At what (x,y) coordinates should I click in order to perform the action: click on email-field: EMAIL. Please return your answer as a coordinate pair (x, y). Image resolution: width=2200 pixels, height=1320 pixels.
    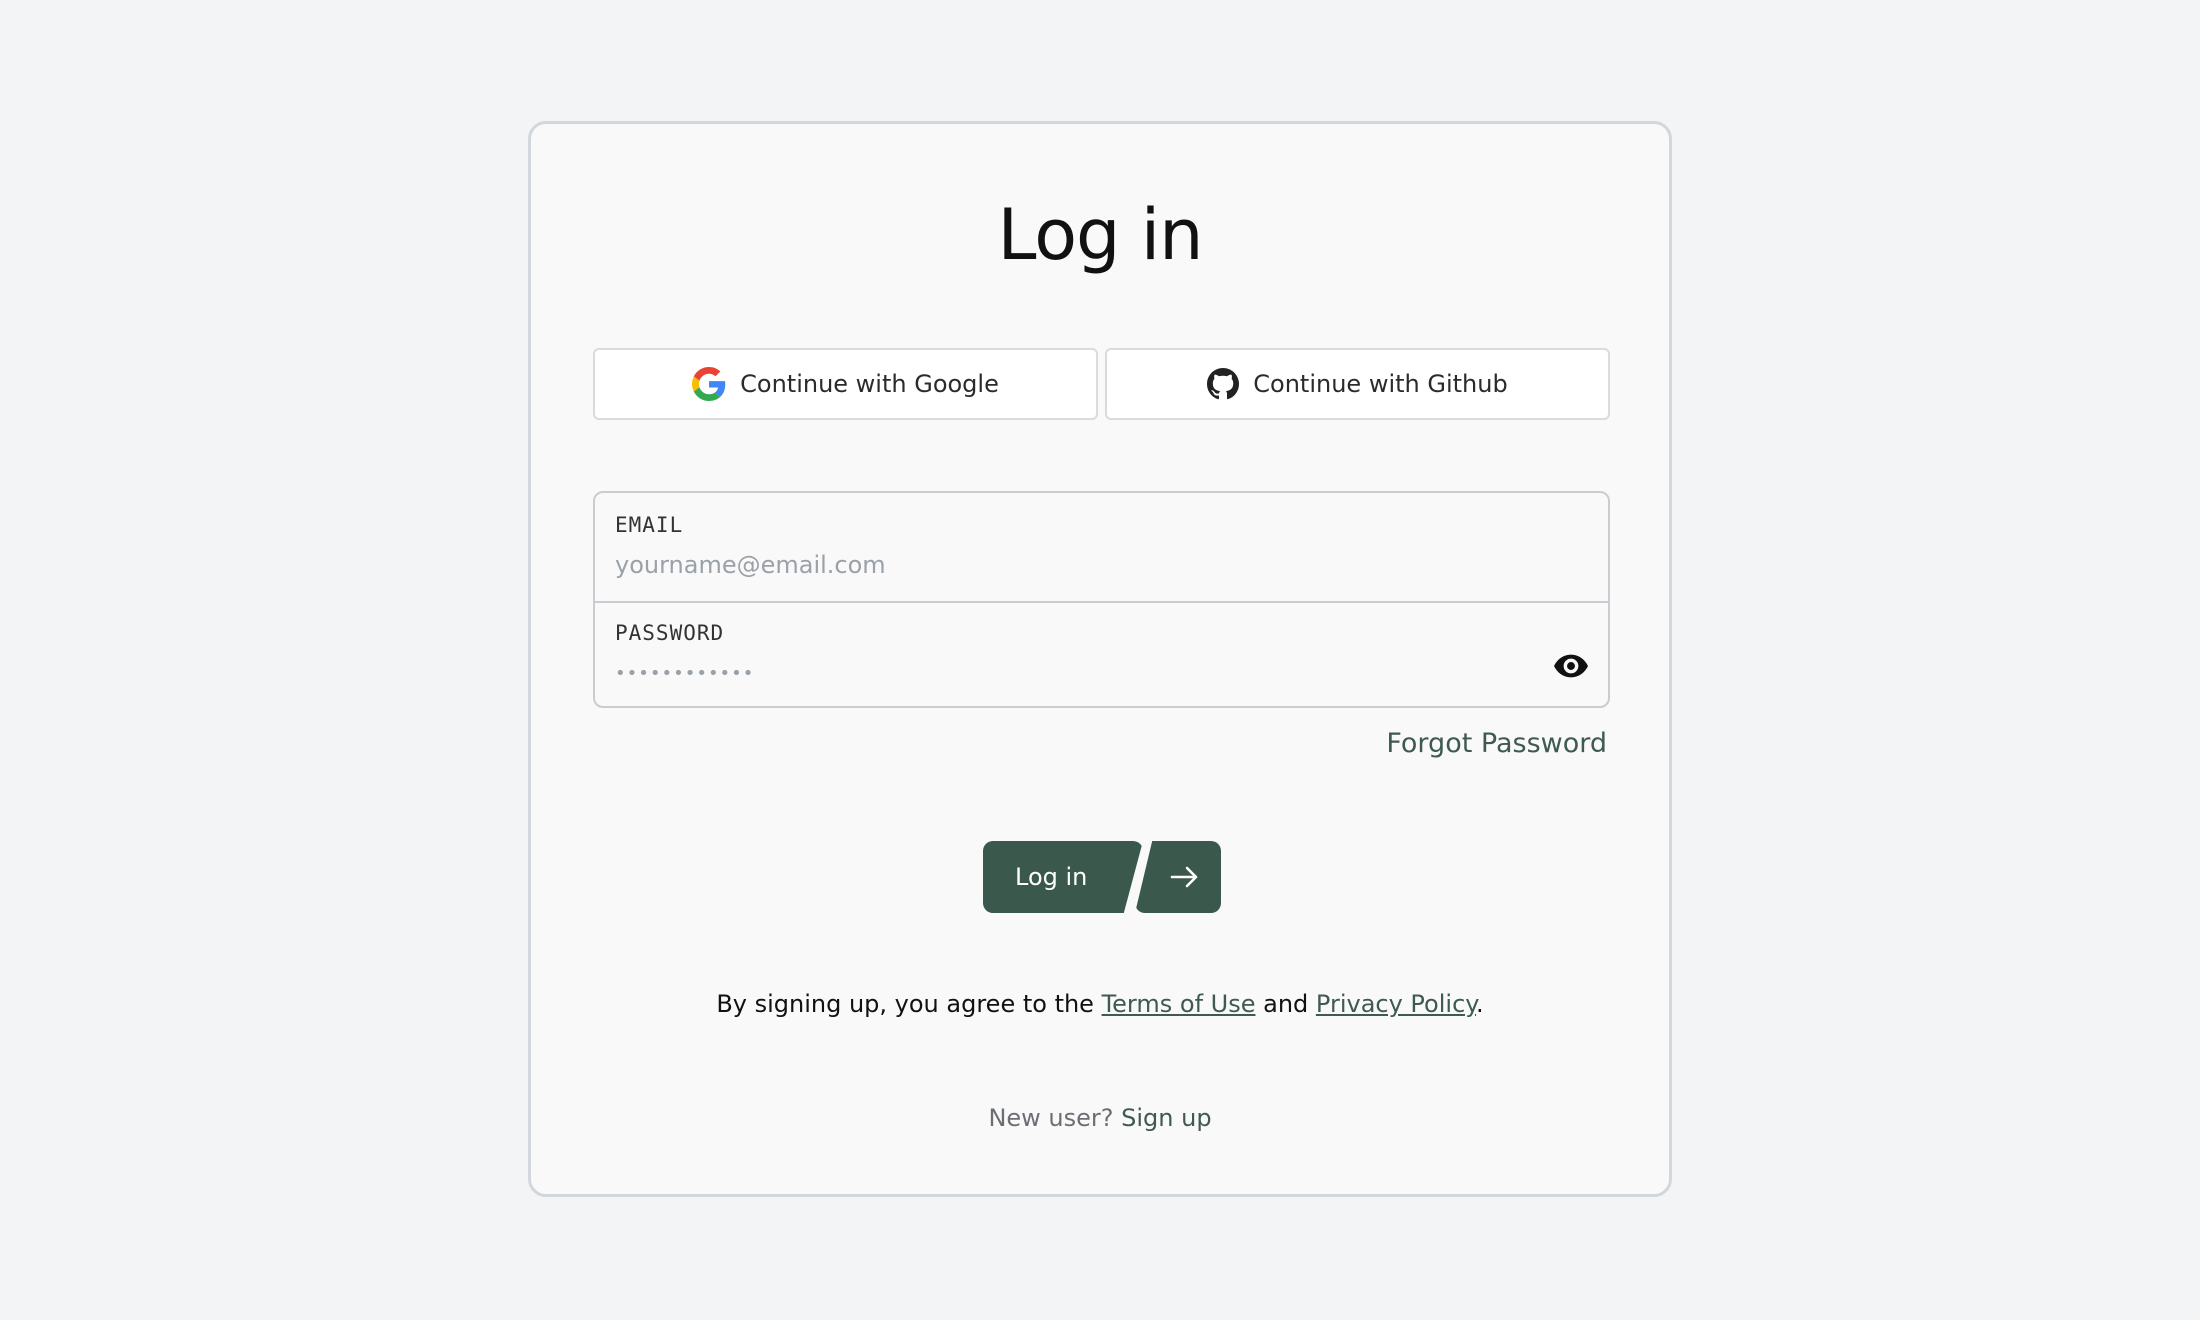
    Looking at the image, I should click on (1101, 548).